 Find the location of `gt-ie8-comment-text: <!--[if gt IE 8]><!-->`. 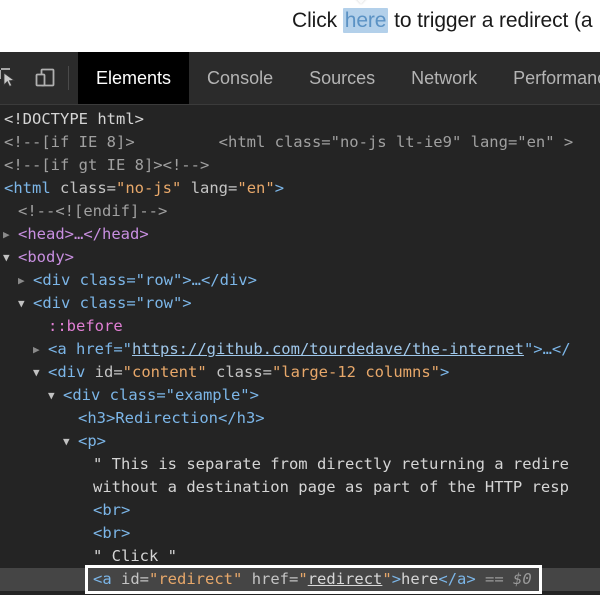

gt-ie8-comment-text: <!--[if gt IE 8]><!--> is located at coordinates (107, 165).